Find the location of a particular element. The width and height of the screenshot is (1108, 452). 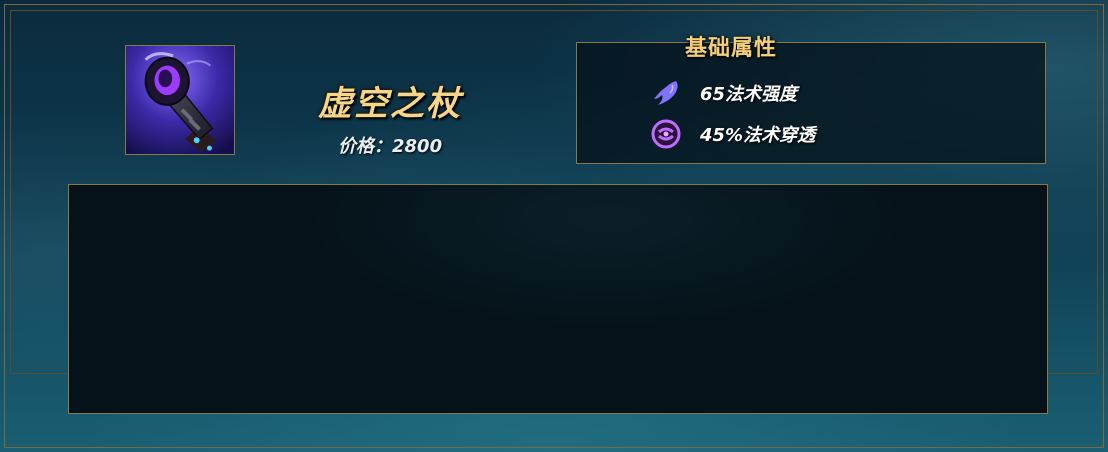

magic-penetration-icon is located at coordinates (666, 134).